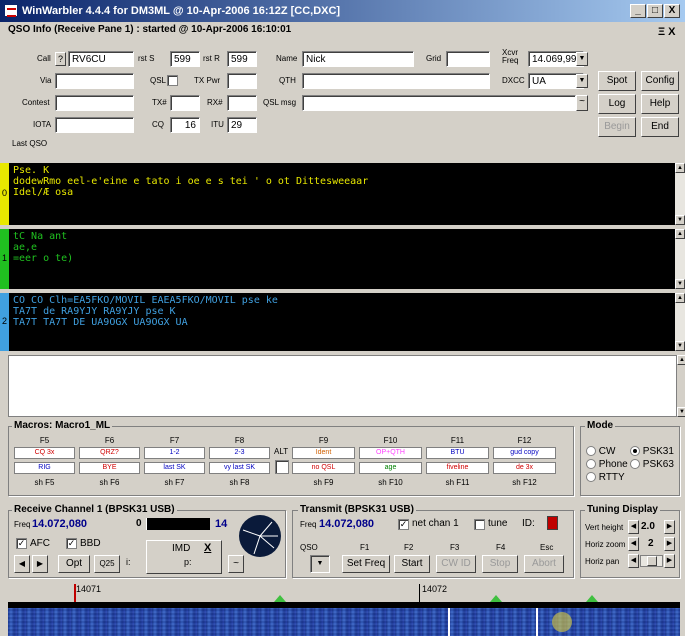  I want to click on vert-height-increase-icon: ▶, so click(669, 527).